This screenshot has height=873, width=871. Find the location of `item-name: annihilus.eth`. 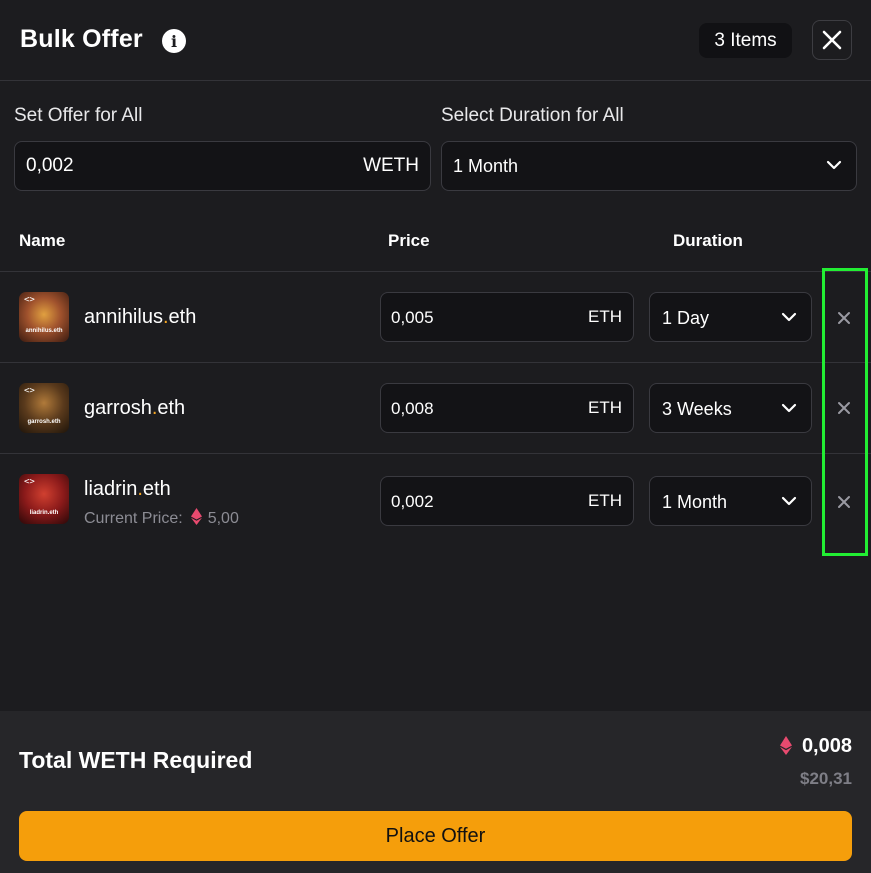

item-name: annihilus.eth is located at coordinates (140, 317).